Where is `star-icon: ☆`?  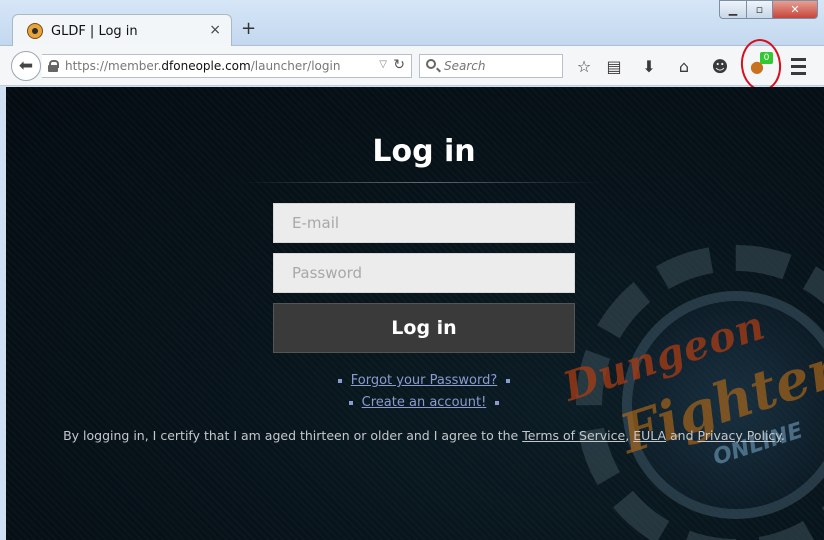 star-icon: ☆ is located at coordinates (584, 66).